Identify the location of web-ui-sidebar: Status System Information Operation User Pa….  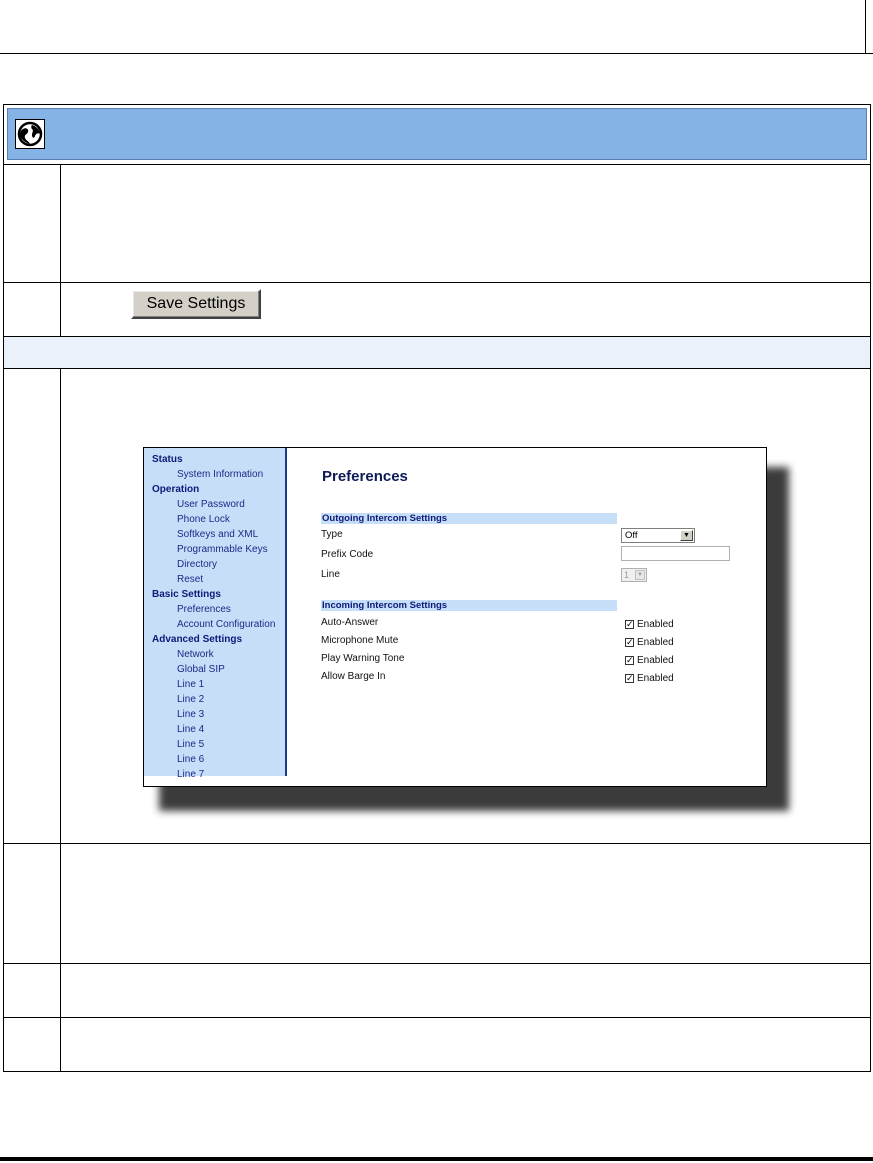
(215, 614).